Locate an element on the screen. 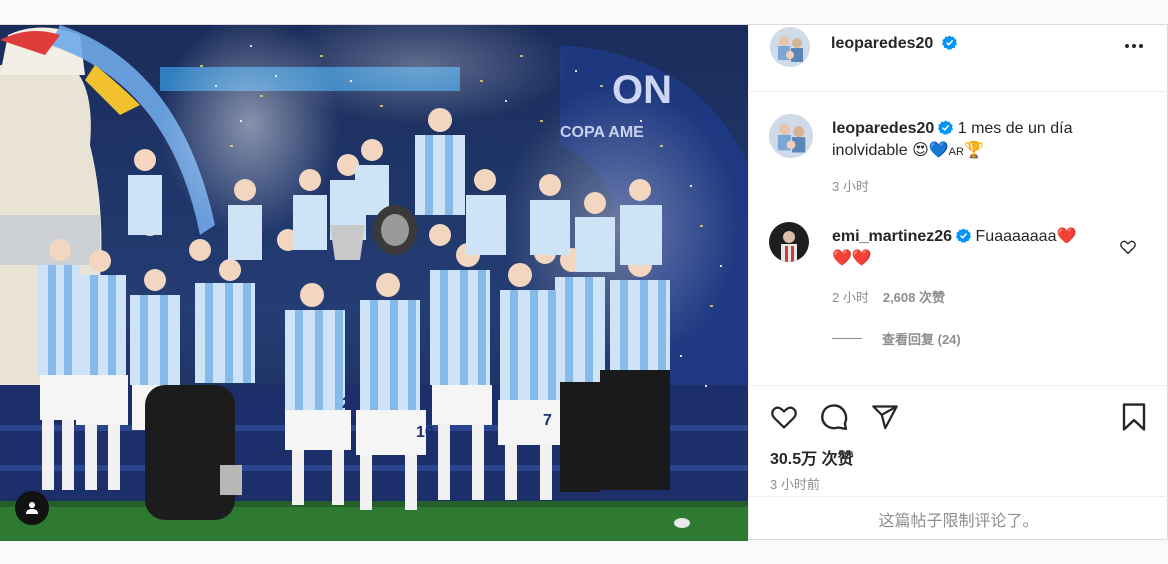 The width and height of the screenshot is (1168, 564). view-replies-label: 查看回复 (24) is located at coordinates (921, 338).